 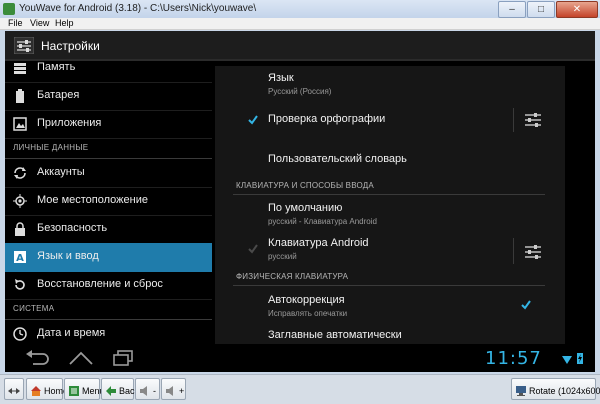 What do you see at coordinates (182, 390) in the screenshot?
I see `volume-up-label: +` at bounding box center [182, 390].